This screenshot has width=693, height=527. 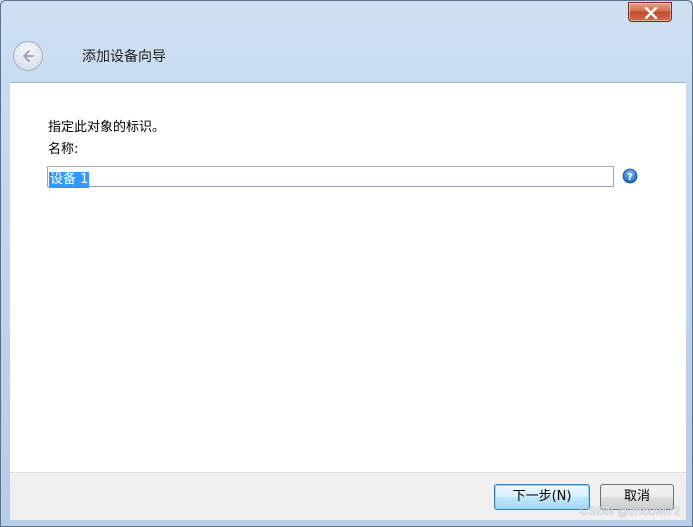 What do you see at coordinates (107, 127) in the screenshot?
I see `instruction-text: 指定此对象的标识。` at bounding box center [107, 127].